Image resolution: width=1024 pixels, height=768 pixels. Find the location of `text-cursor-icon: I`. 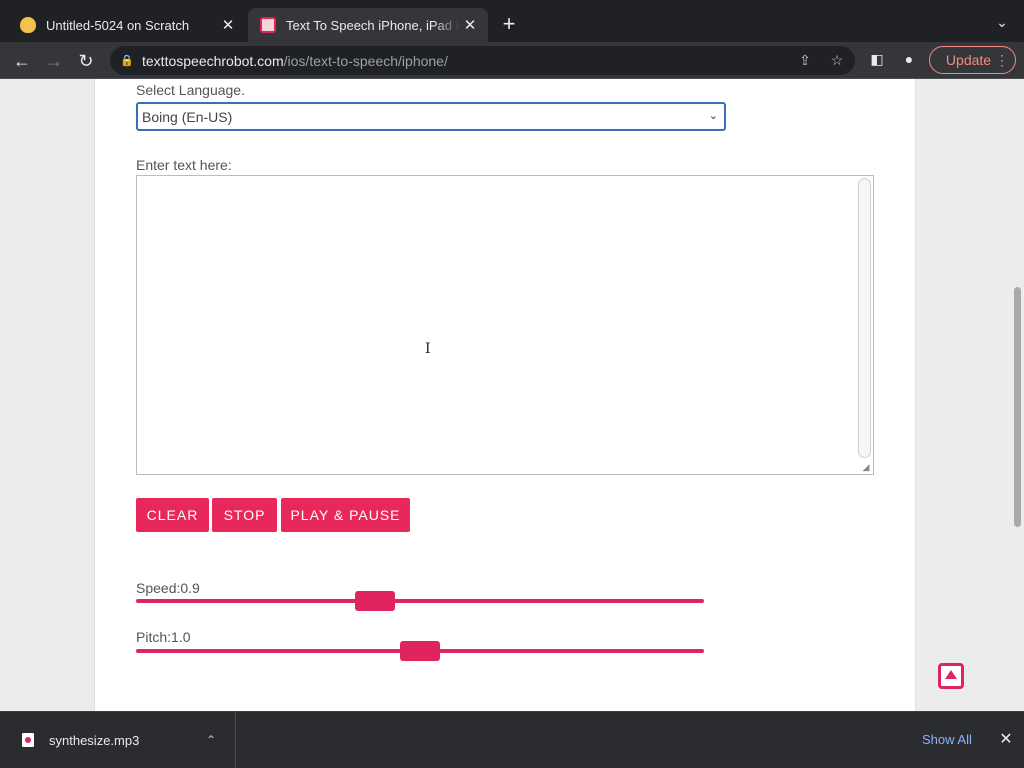

text-cursor-icon: I is located at coordinates (428, 349).